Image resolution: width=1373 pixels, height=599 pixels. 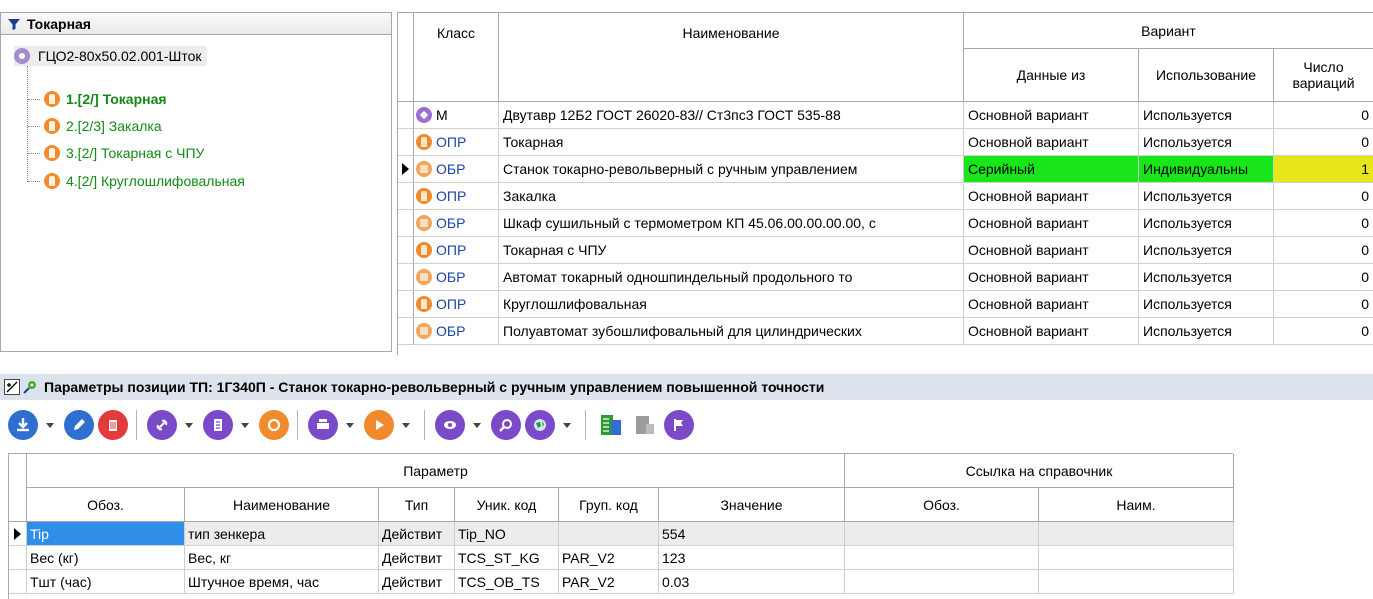 What do you see at coordinates (1051, 169) in the screenshot?
I see `grid-cell-data-from: Серийный` at bounding box center [1051, 169].